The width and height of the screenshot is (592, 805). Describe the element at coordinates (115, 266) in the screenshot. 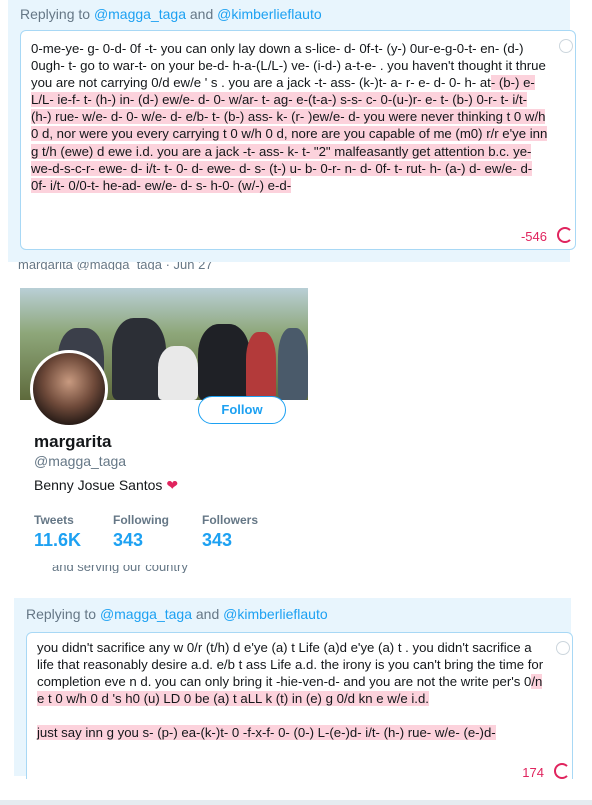

I see `cut-off-tweet-header: margarita @magga_taga · Jun 27` at that location.